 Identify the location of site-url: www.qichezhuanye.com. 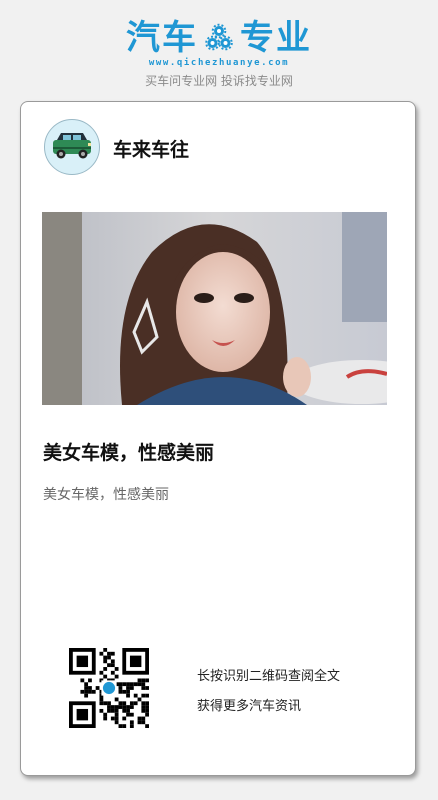
(219, 63).